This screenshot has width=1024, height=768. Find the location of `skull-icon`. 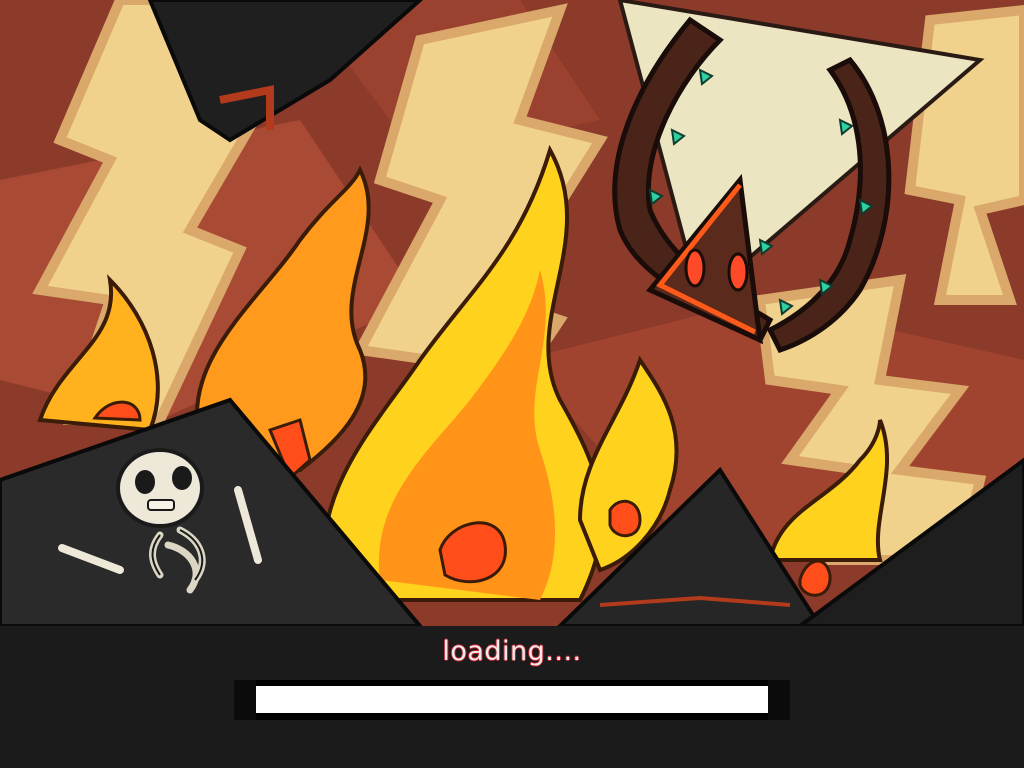

skull-icon is located at coordinates (160, 488).